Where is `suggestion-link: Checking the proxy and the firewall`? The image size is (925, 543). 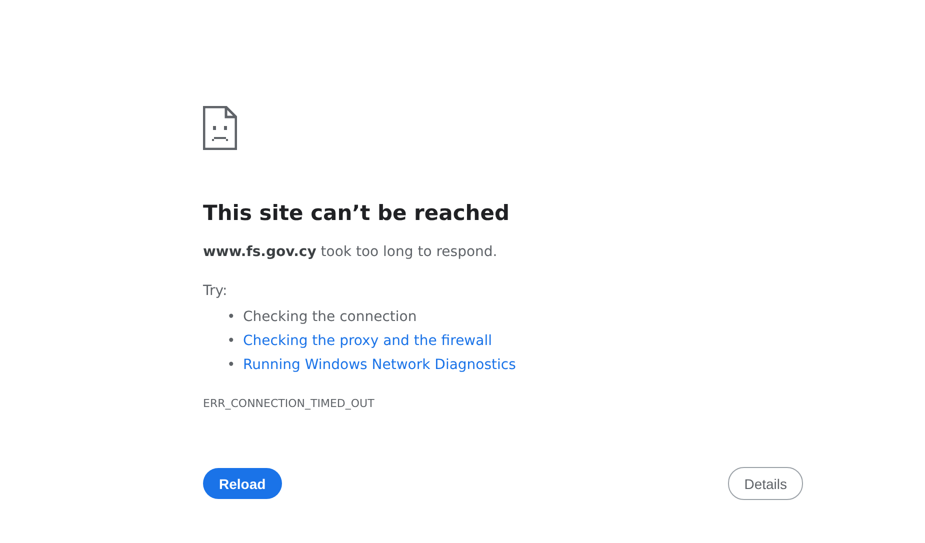 suggestion-link: Checking the proxy and the firewall is located at coordinates (367, 341).